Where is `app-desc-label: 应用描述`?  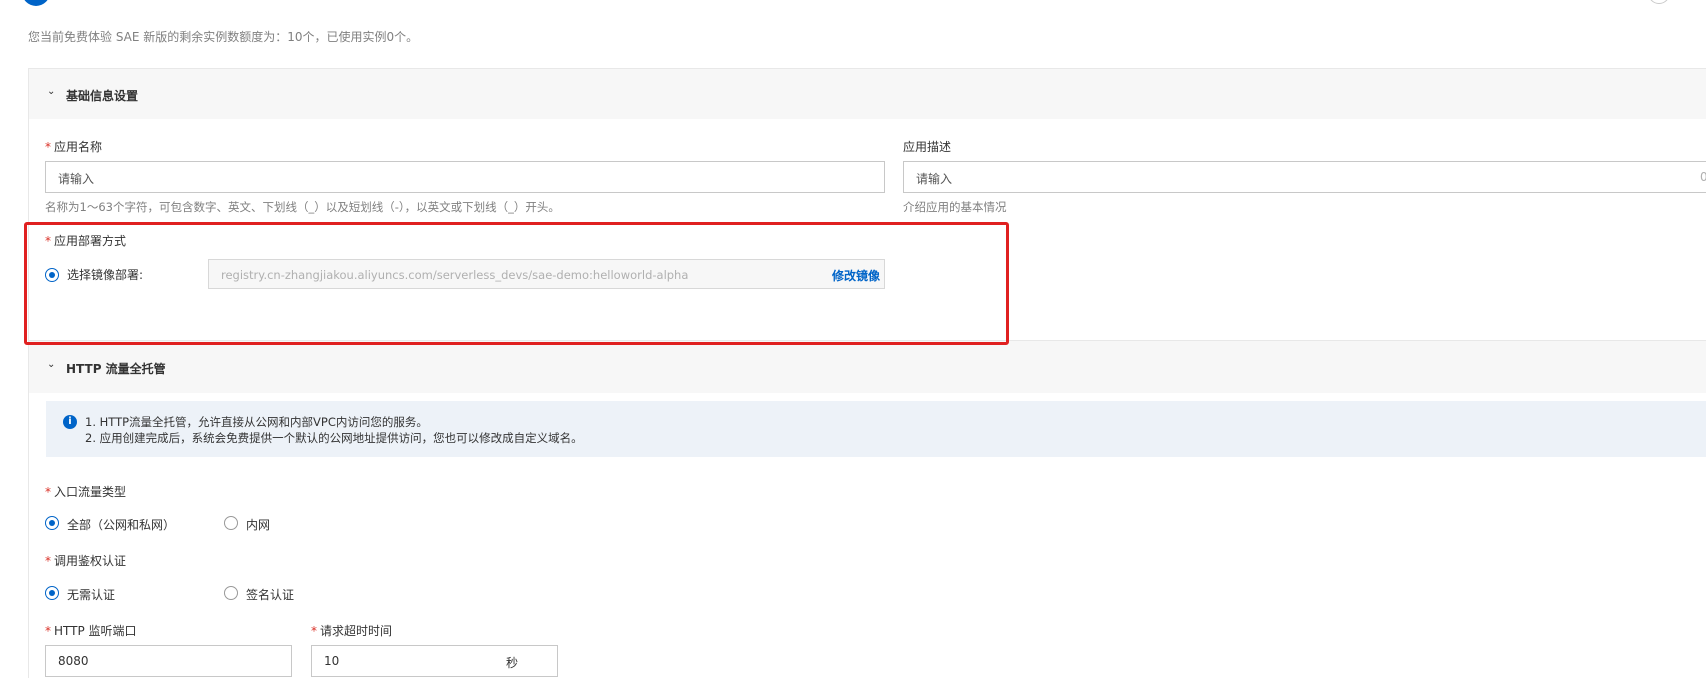 app-desc-label: 应用描述 is located at coordinates (927, 147).